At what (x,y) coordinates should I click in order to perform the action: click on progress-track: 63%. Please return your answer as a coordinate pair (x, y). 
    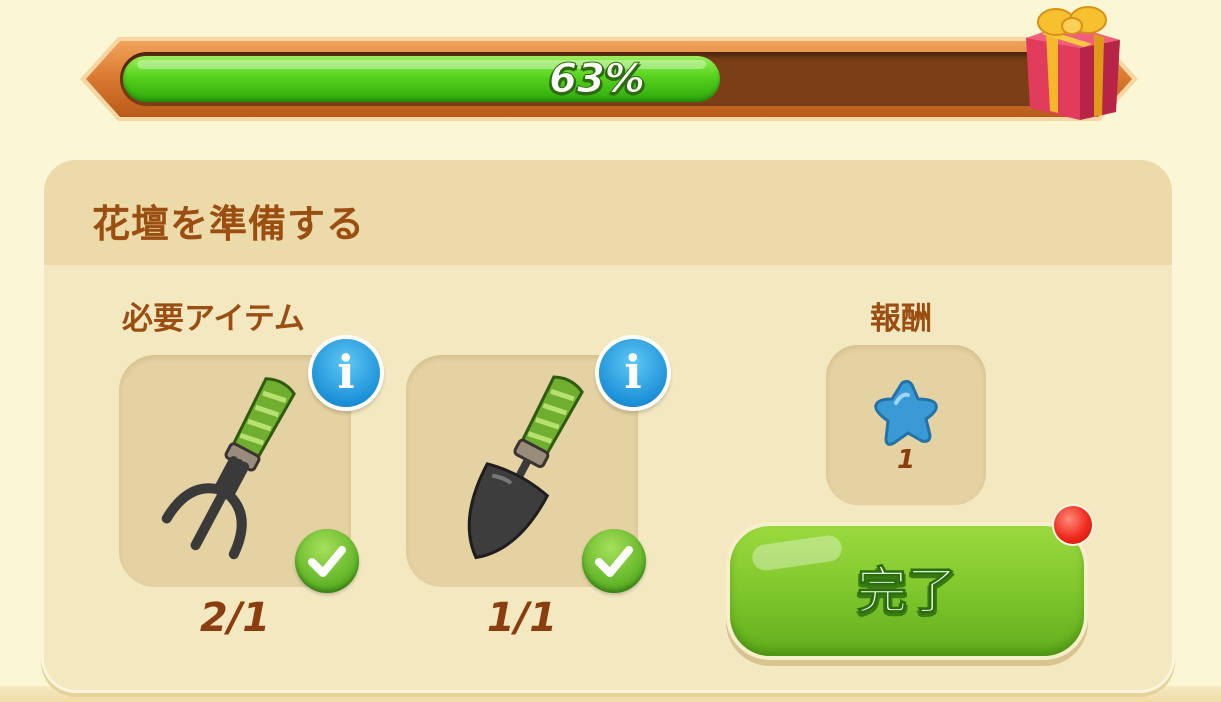
    Looking at the image, I should click on (597, 79).